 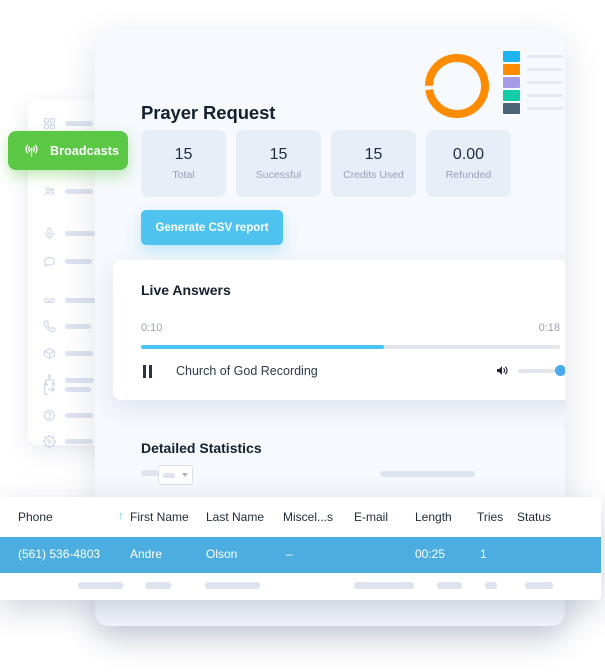 I want to click on microphone-icon, so click(x=49, y=233).